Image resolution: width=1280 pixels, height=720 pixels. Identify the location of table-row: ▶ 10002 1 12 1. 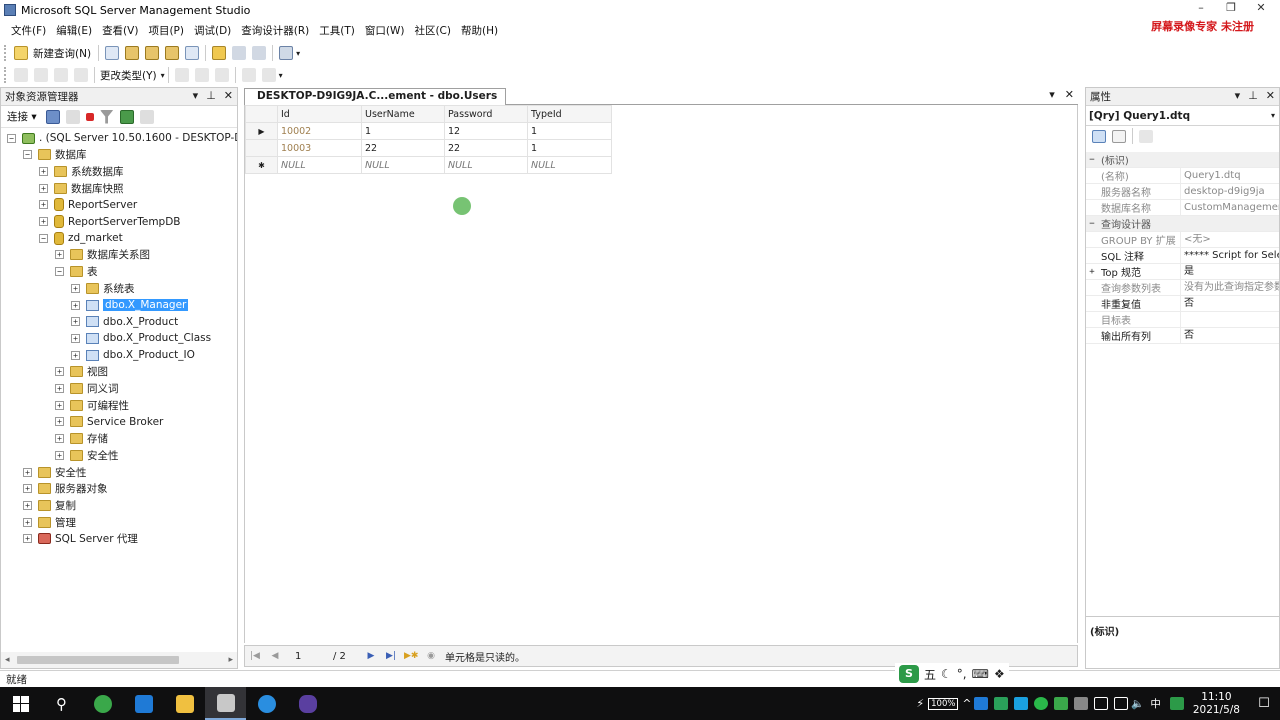
(428, 131).